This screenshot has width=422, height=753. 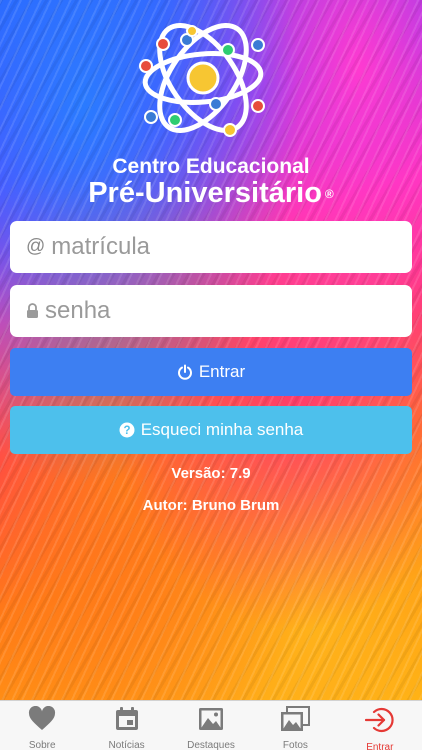 What do you see at coordinates (295, 745) in the screenshot?
I see `tab-fotos-label: Fotos` at bounding box center [295, 745].